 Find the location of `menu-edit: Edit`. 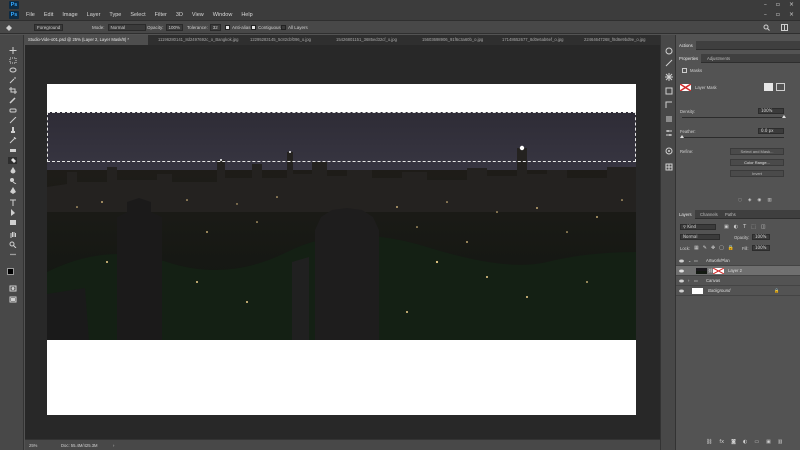

menu-edit: Edit is located at coordinates (48, 15).